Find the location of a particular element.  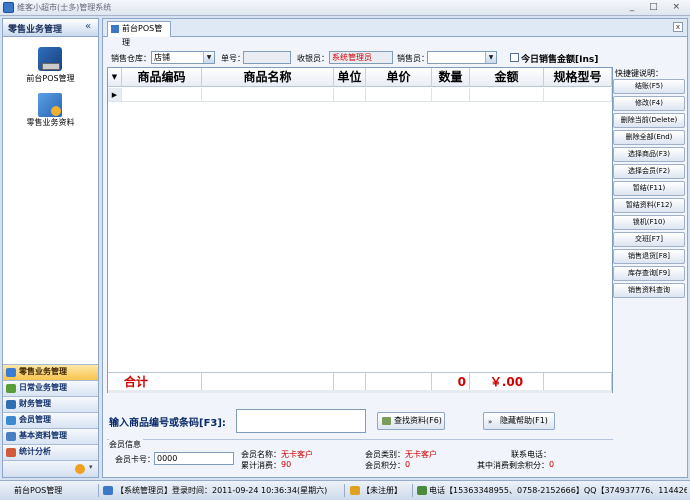

retail-data-item: 零售业务资料 is located at coordinates (50, 122).